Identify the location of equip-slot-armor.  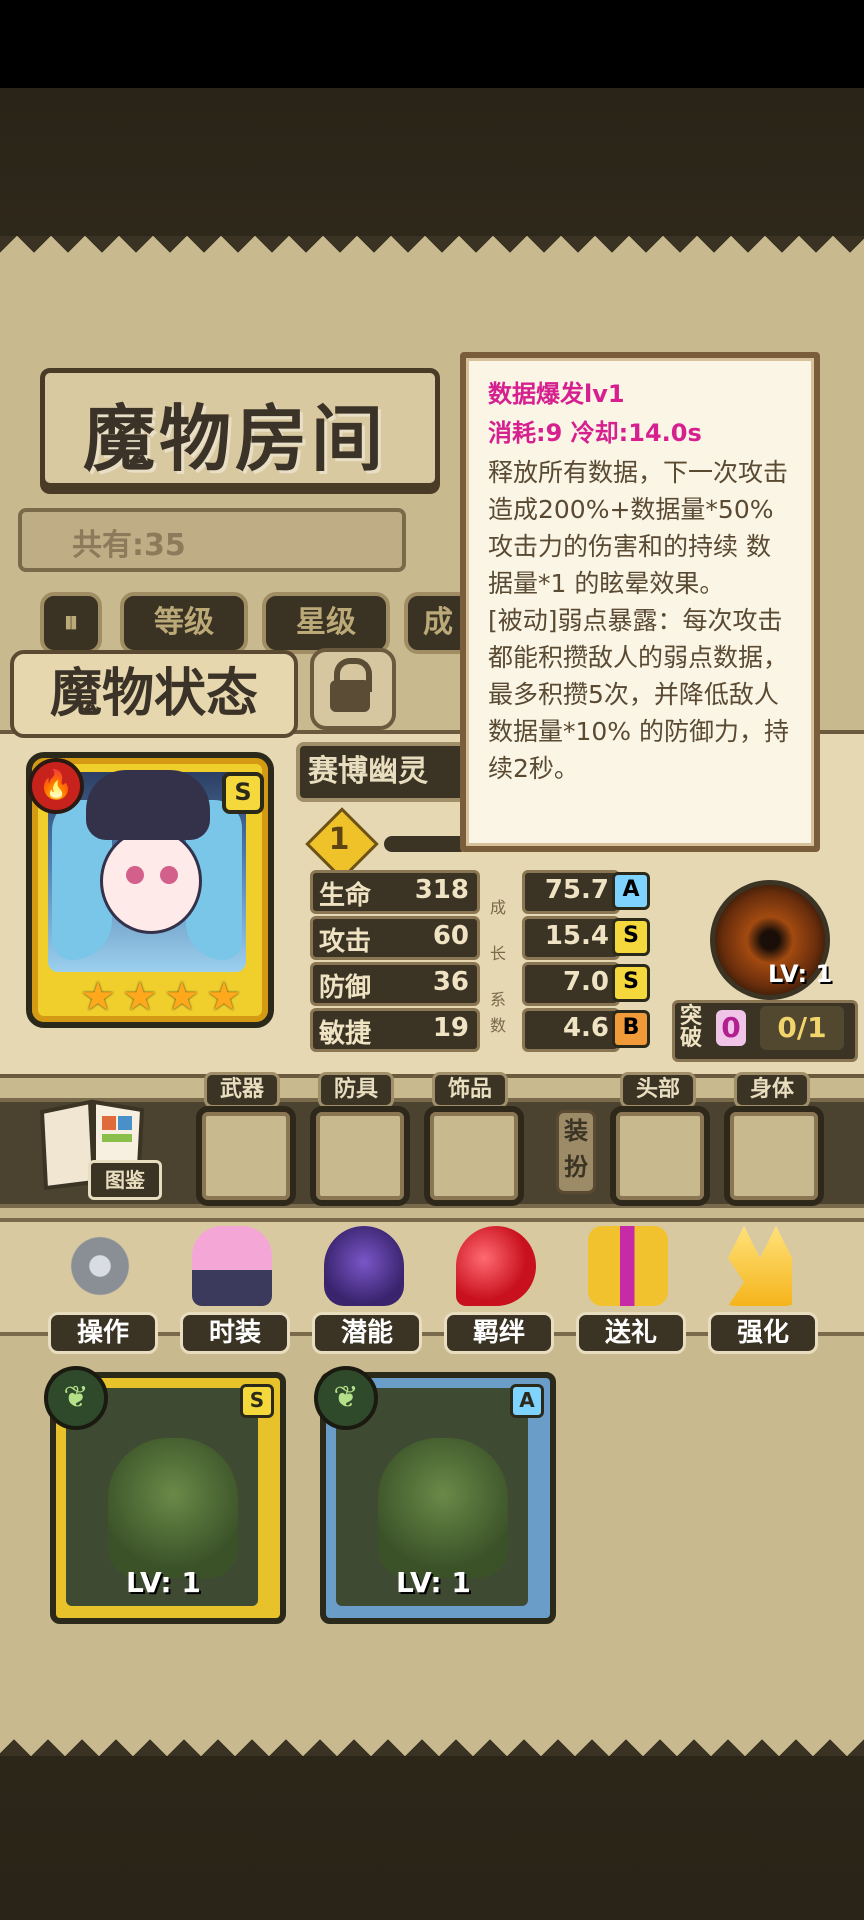
(360, 1156).